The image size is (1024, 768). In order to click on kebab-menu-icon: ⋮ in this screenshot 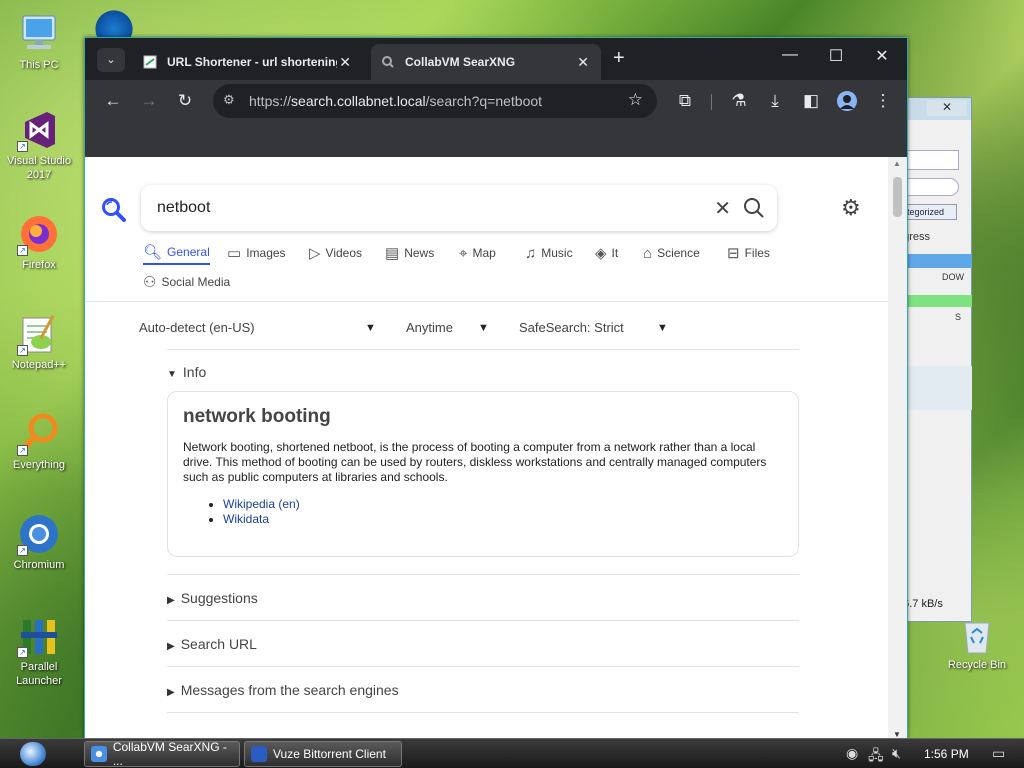, I will do `click(883, 100)`.